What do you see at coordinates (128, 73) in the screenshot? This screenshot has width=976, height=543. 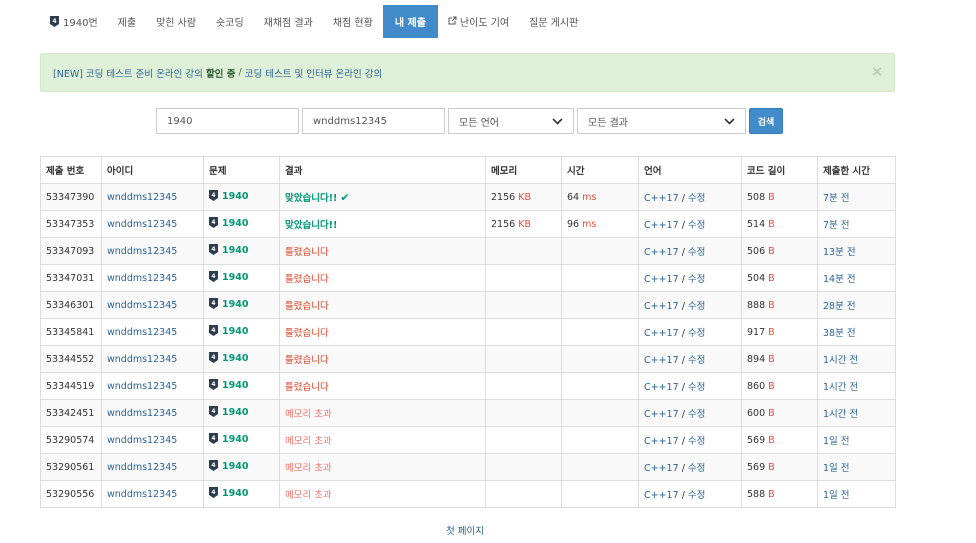 I see `promo-link-course: [NEW] 코딩 테스트 준비 온라인 강의` at bounding box center [128, 73].